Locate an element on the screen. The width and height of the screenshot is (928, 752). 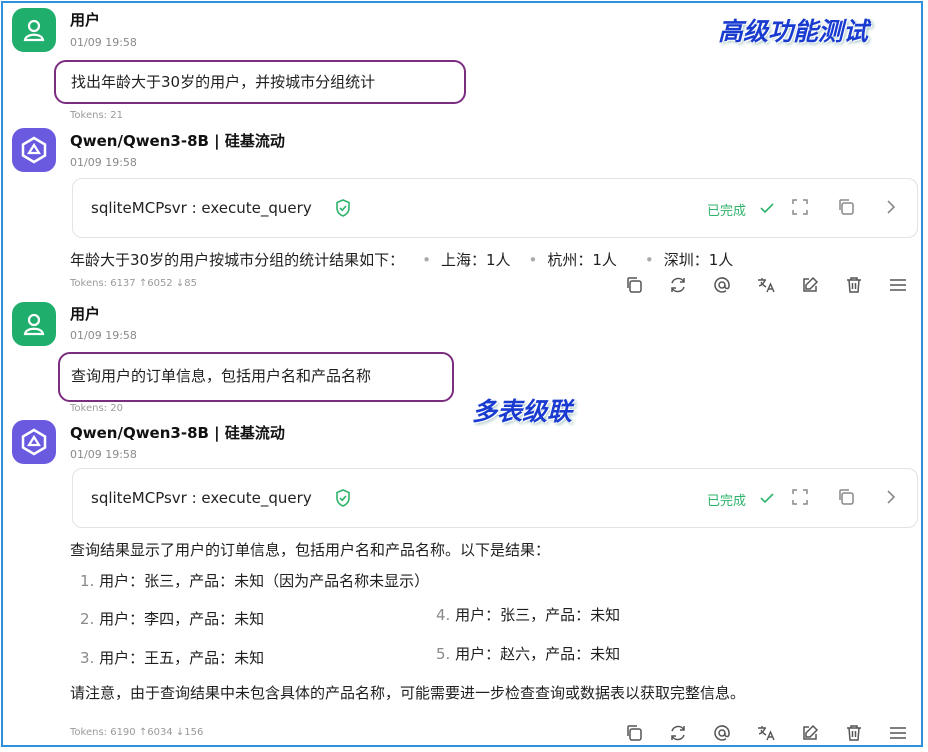
list-item: 1. 用户：张三，产品：未知（因为产品名称未显示） is located at coordinates (254, 580).